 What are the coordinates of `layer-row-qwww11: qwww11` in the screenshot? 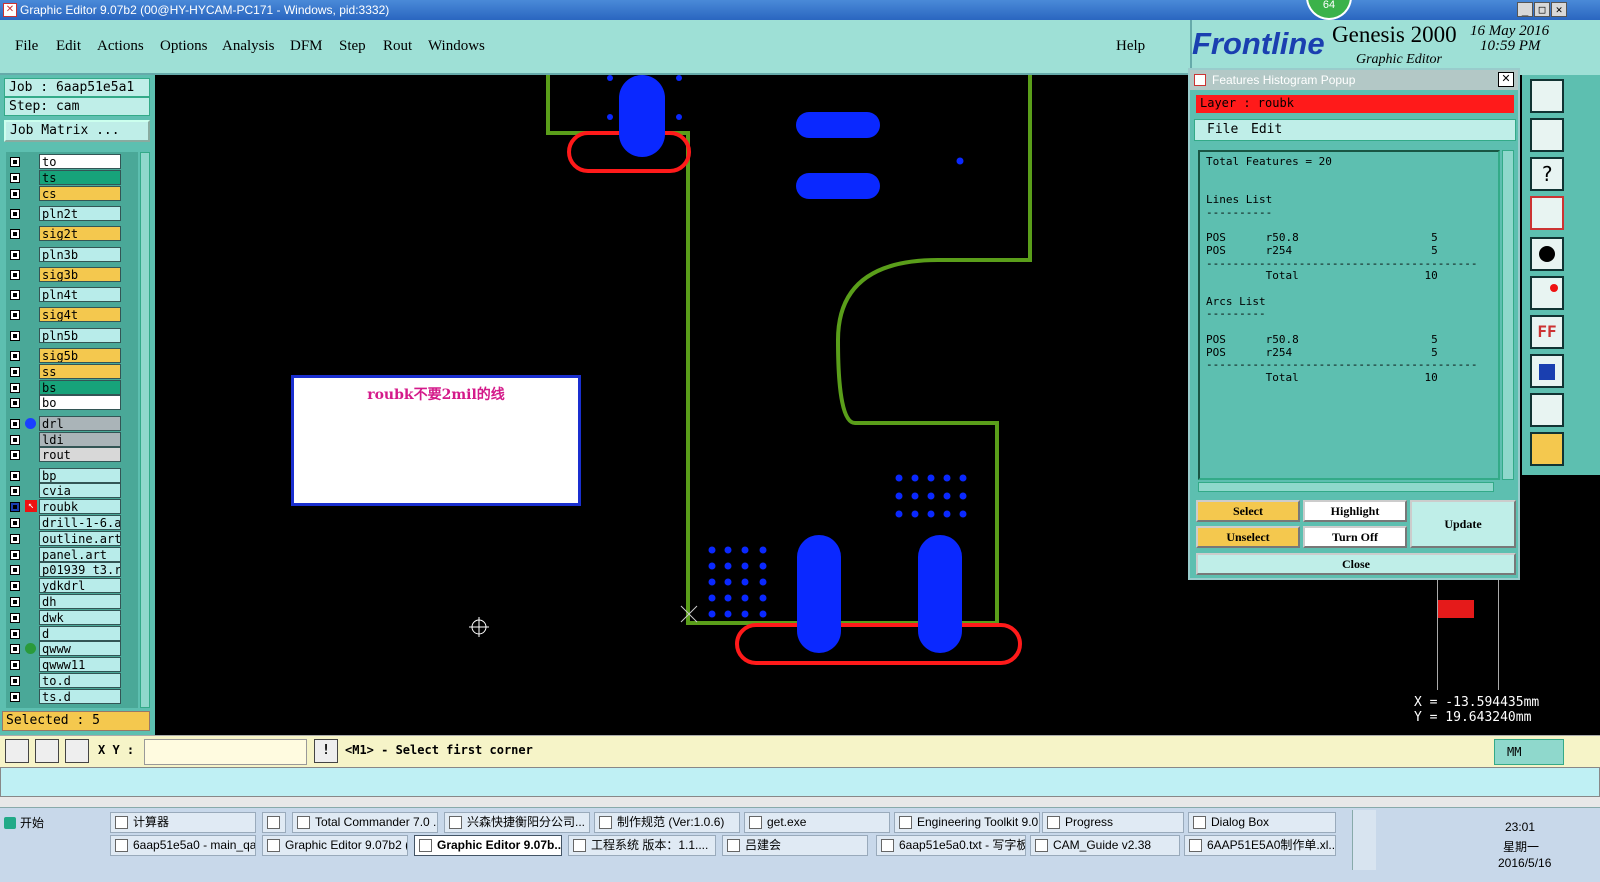 It's located at (72, 665).